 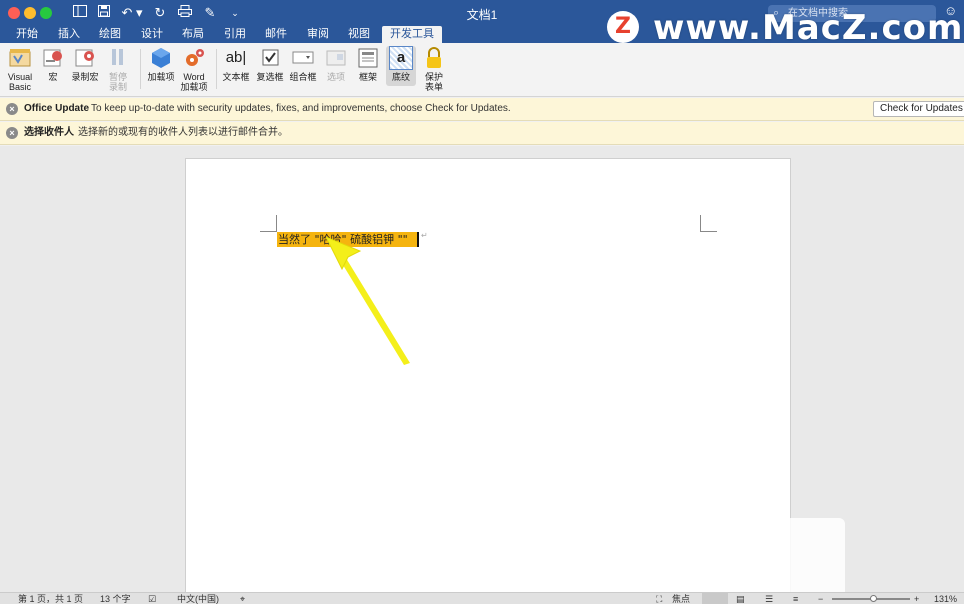 I want to click on word-count: 13 个字, so click(x=115, y=598).